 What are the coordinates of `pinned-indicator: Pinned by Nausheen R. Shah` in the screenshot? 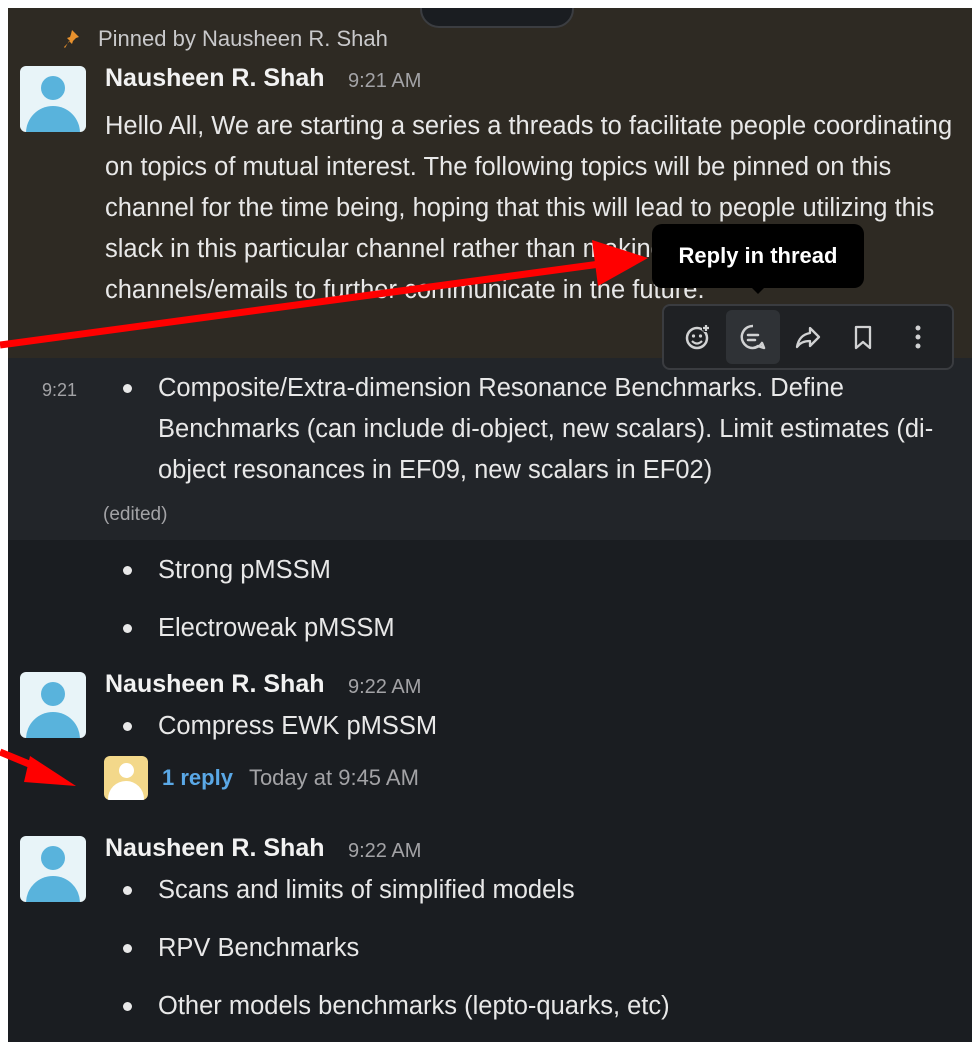 It's located at (226, 39).